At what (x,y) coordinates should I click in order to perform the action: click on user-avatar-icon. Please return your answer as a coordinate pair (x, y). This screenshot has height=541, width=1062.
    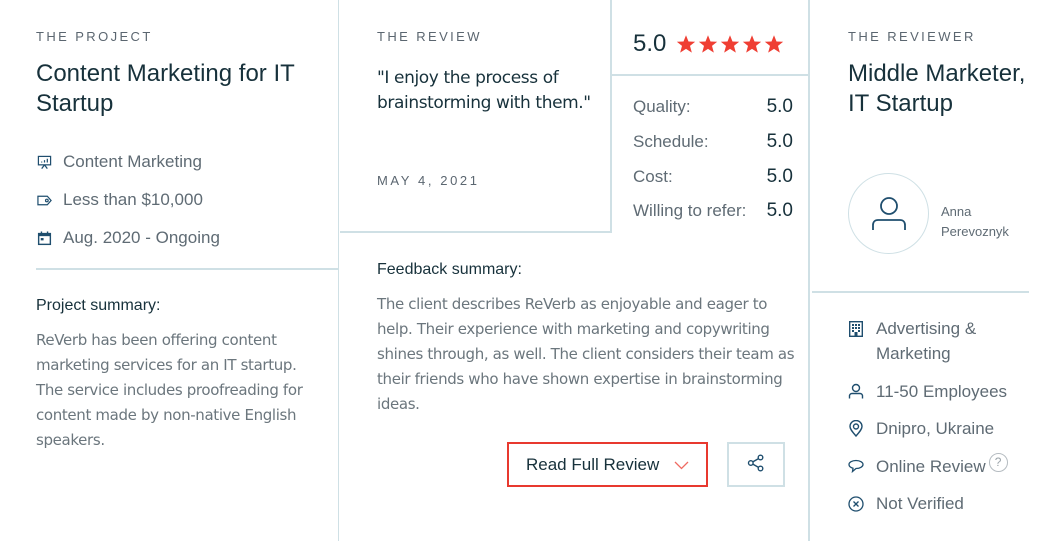
    Looking at the image, I should click on (888, 213).